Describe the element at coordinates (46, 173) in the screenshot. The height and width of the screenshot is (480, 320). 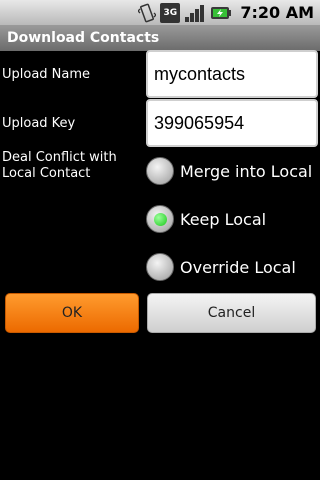
I see `conflict-label-line2: Local Contact` at that location.